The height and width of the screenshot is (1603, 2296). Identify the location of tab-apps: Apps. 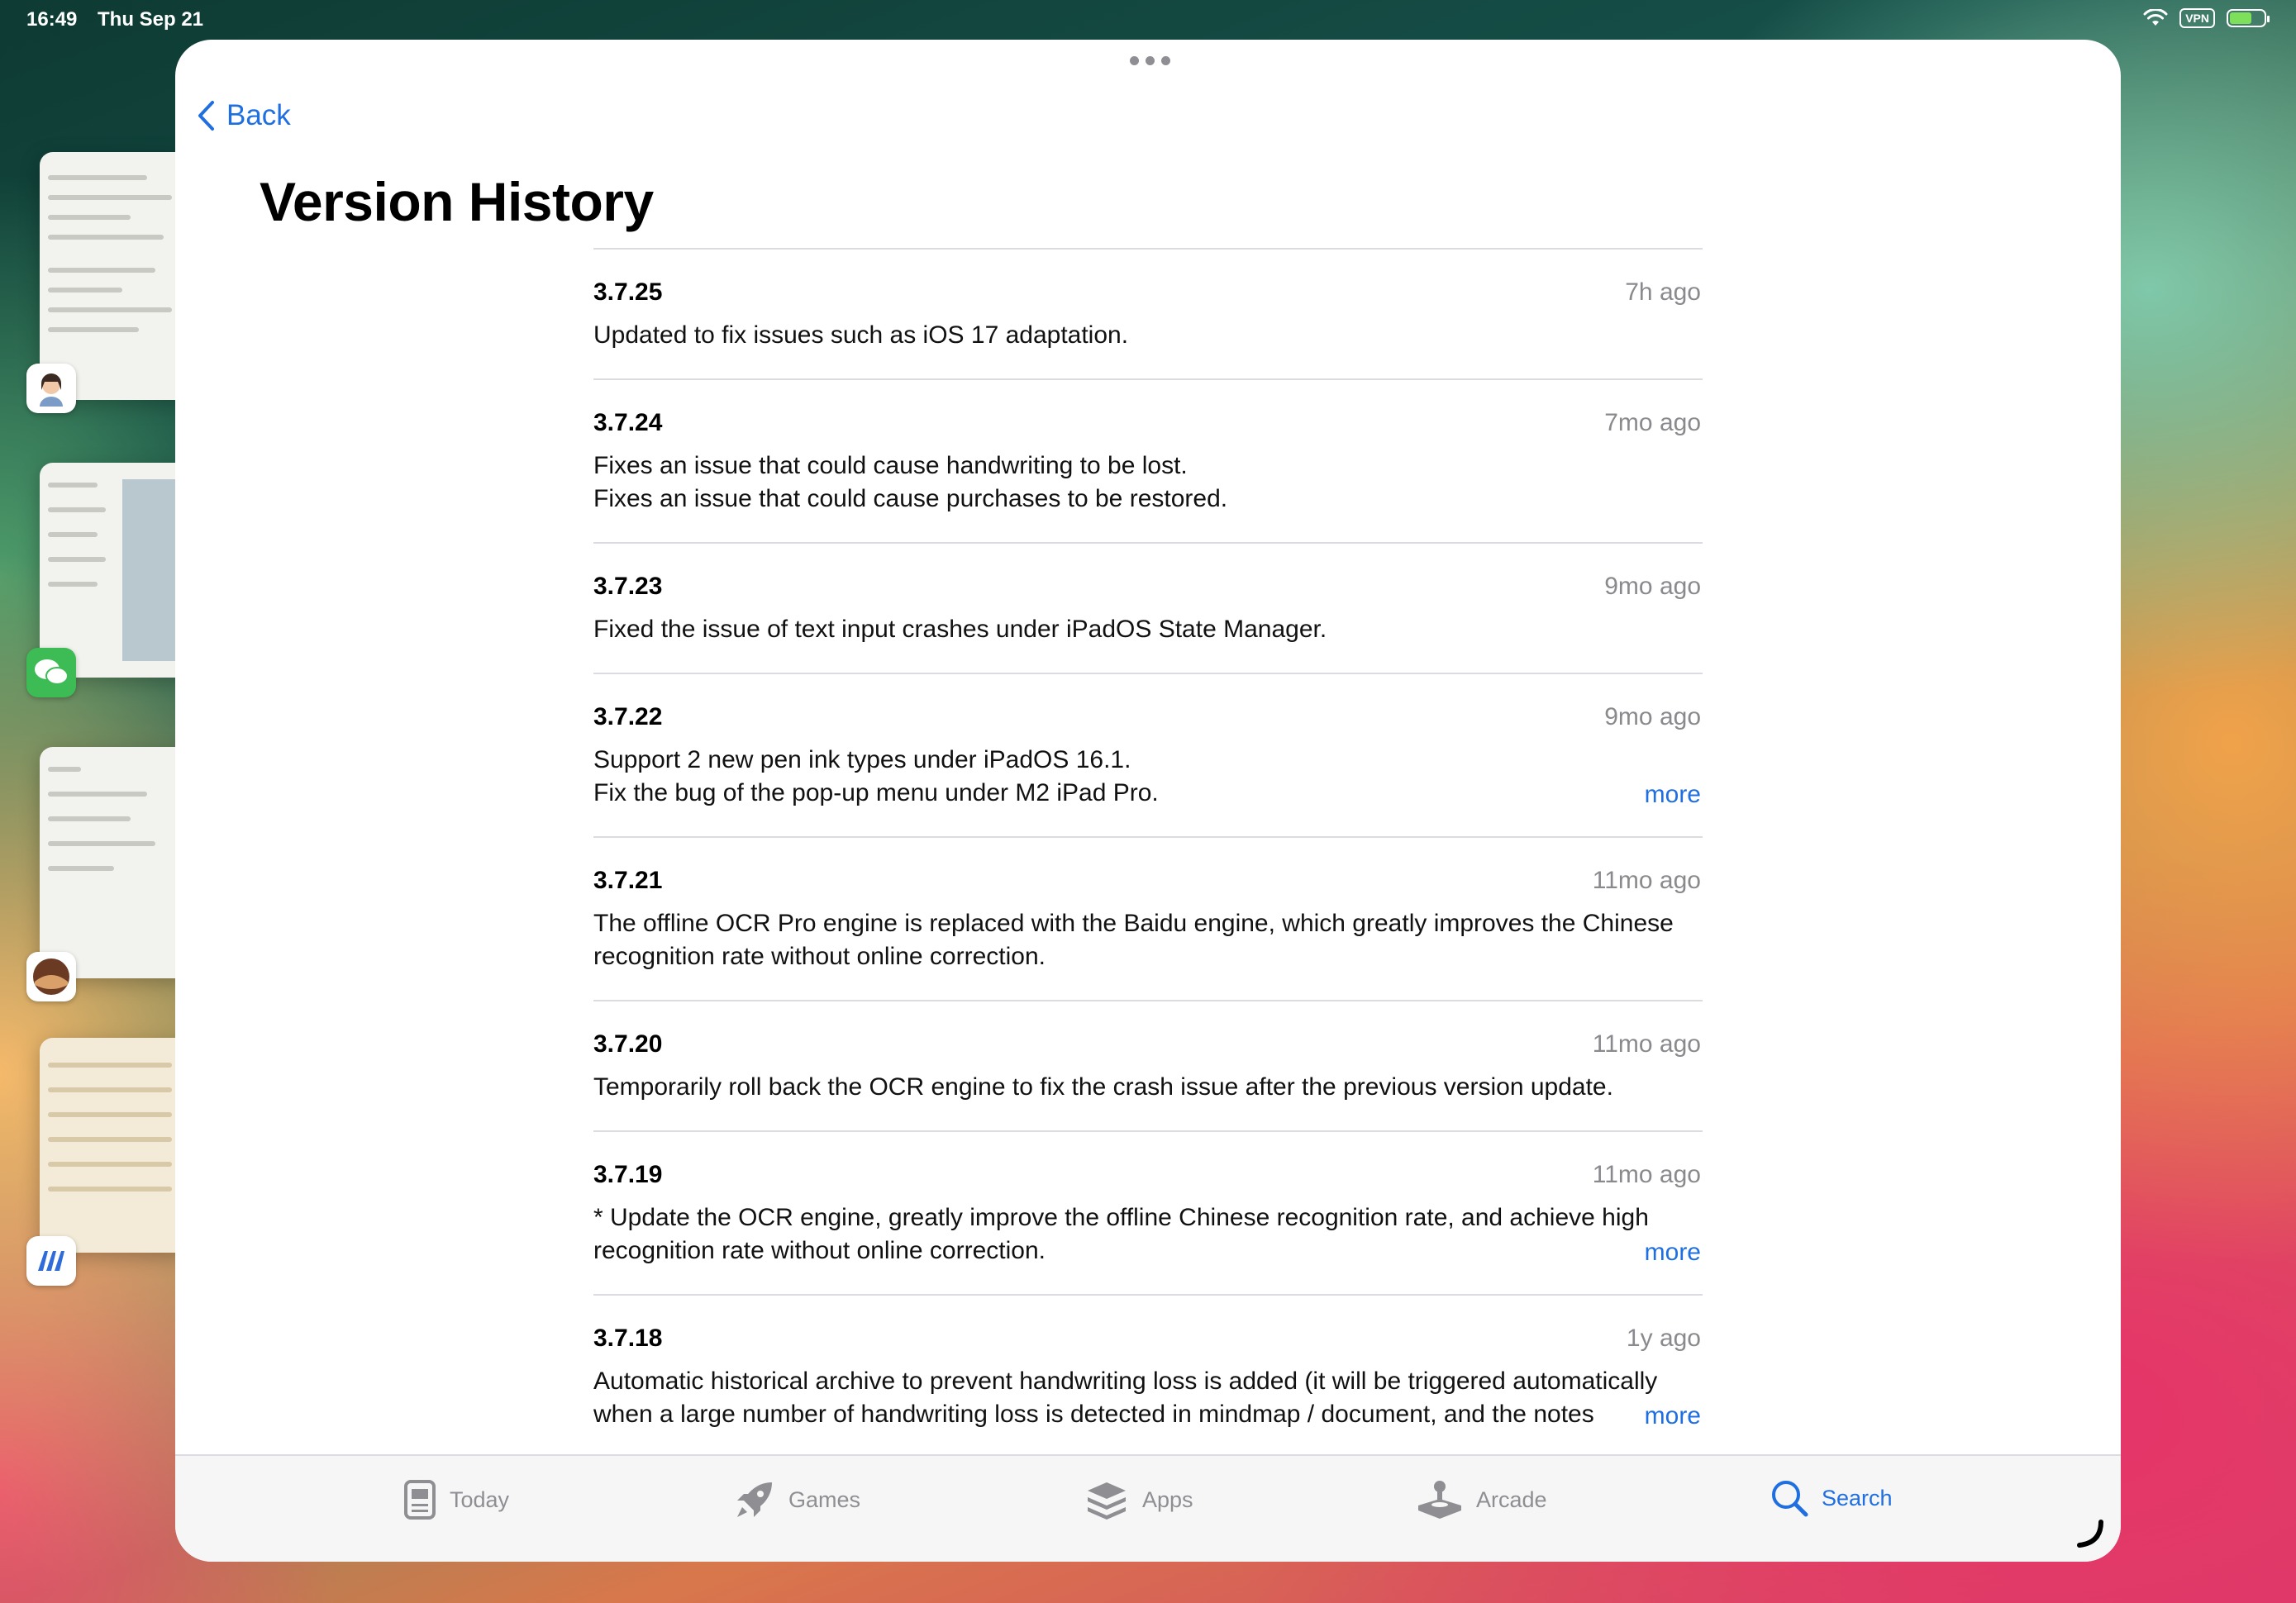
(1138, 1499).